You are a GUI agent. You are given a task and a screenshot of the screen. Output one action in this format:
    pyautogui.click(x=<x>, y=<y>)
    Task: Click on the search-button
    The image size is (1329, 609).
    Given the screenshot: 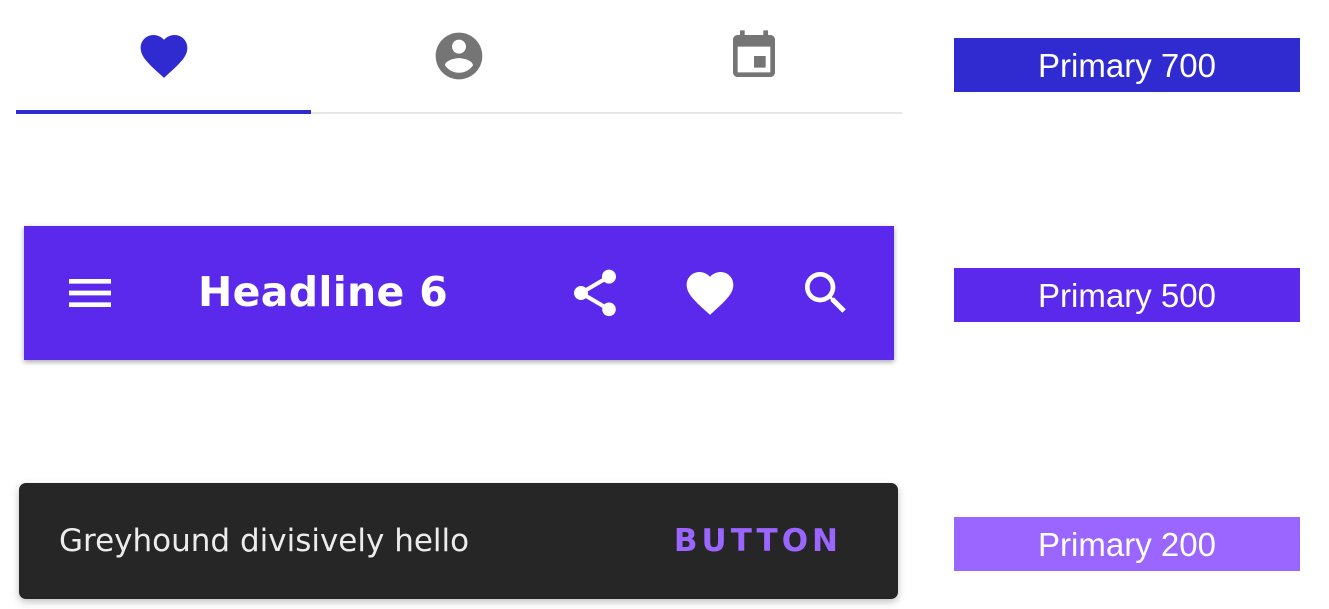 What is the action you would take?
    pyautogui.click(x=826, y=293)
    